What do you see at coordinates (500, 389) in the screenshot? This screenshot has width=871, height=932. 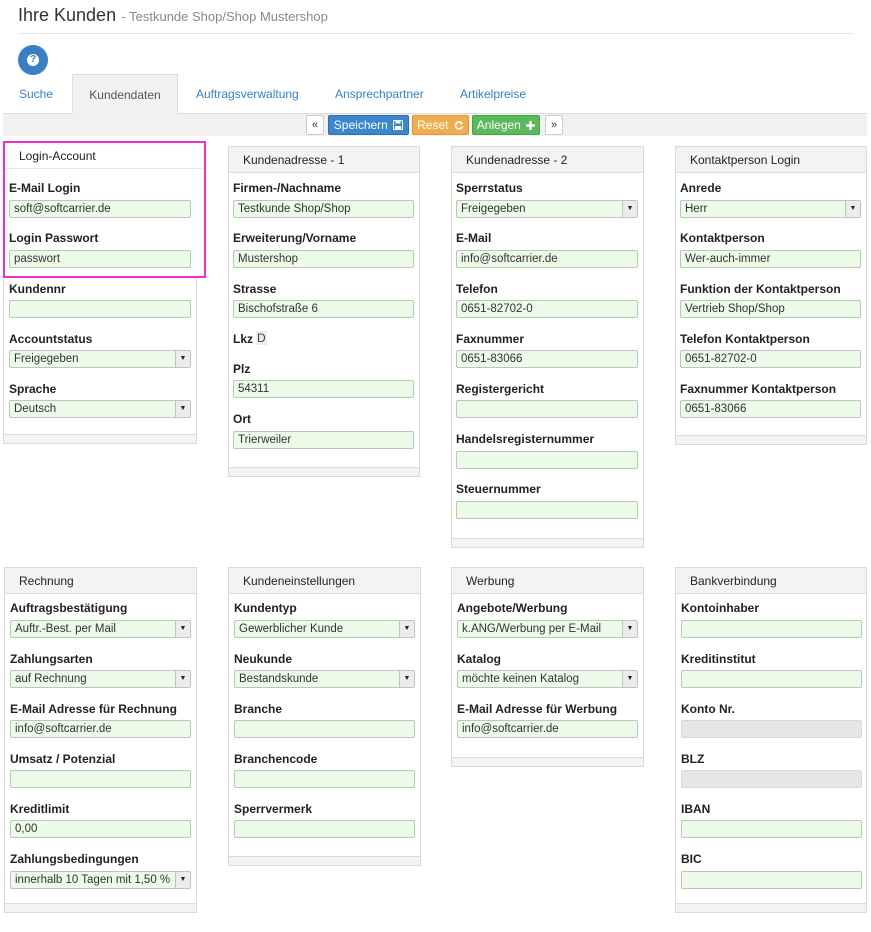 I see `registergericht-label: Registergericht` at bounding box center [500, 389].